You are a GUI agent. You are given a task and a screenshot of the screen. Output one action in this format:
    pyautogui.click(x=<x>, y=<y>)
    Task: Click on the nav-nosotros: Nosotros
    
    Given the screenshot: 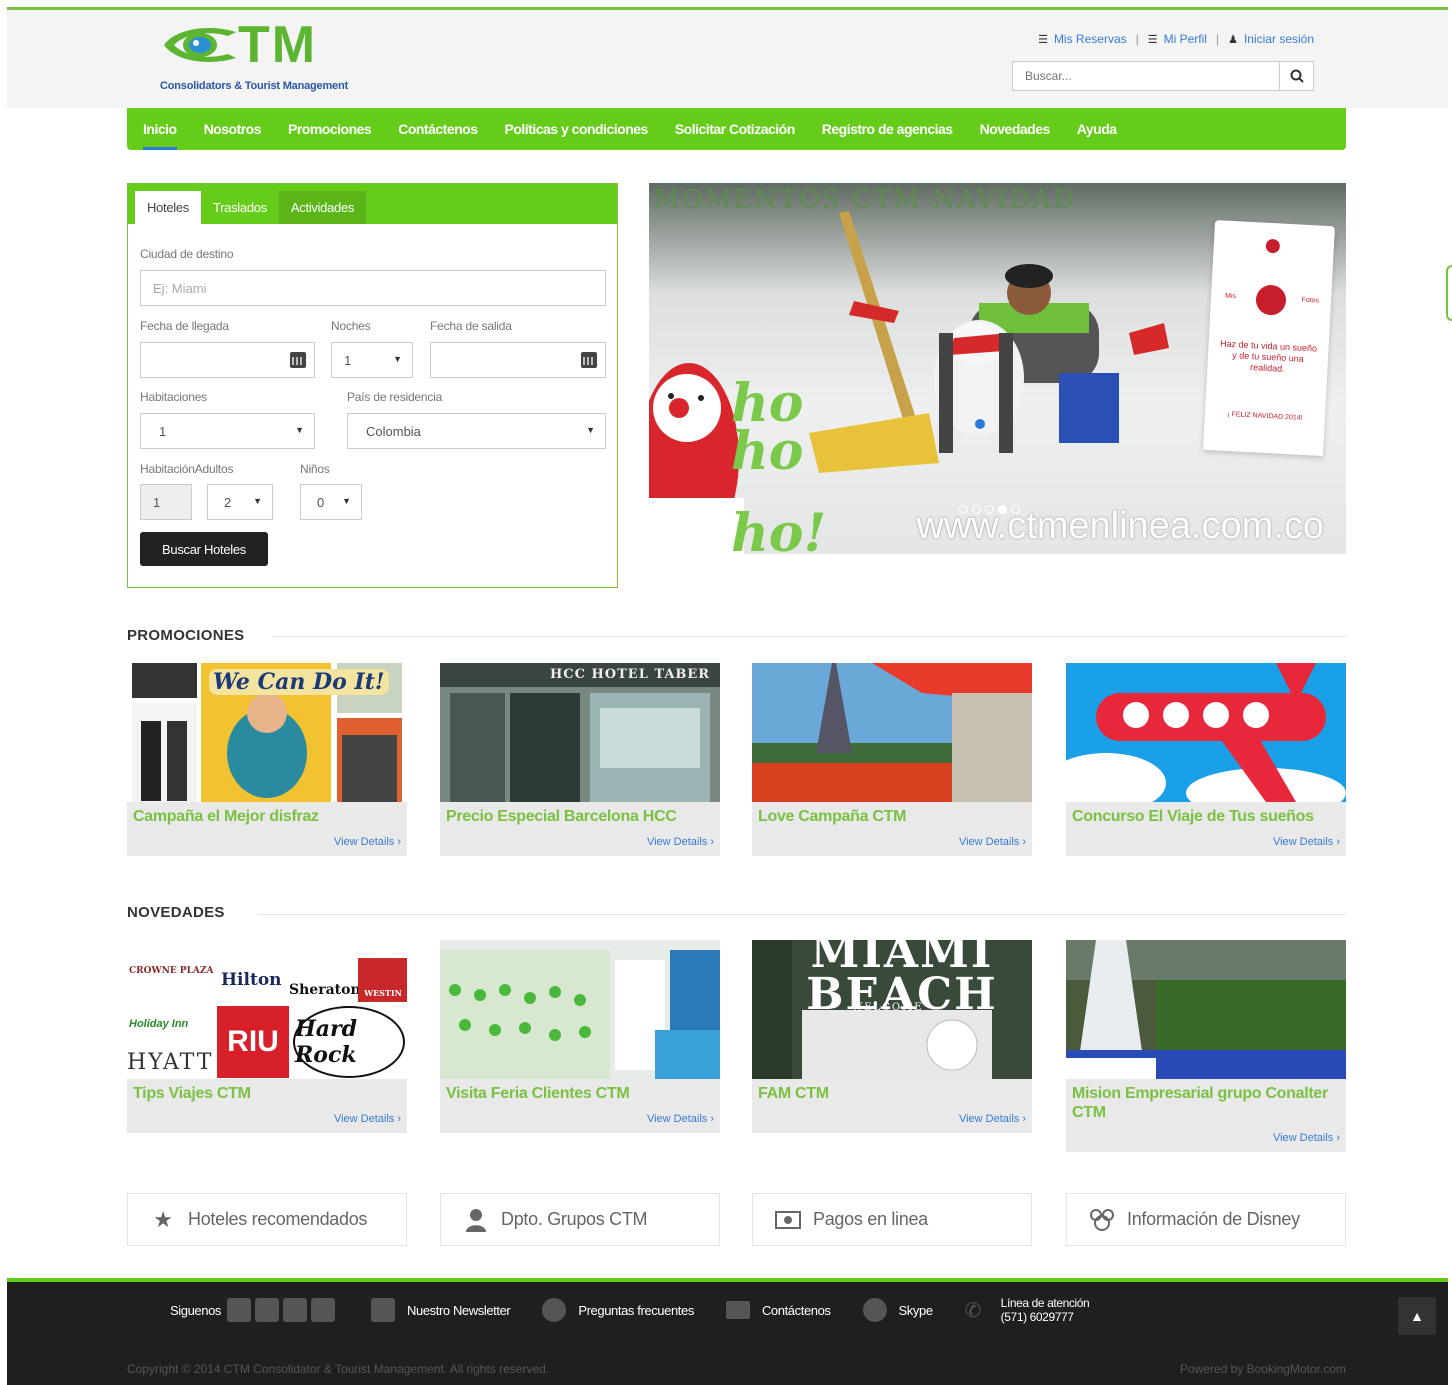 What is the action you would take?
    pyautogui.click(x=233, y=129)
    